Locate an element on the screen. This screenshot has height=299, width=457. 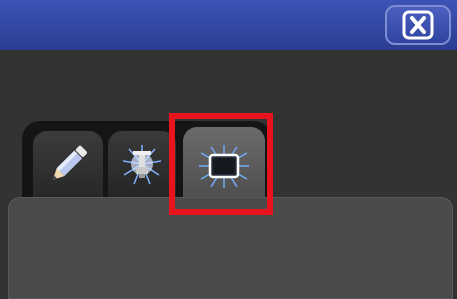
pencil-icon is located at coordinates (68, 166).